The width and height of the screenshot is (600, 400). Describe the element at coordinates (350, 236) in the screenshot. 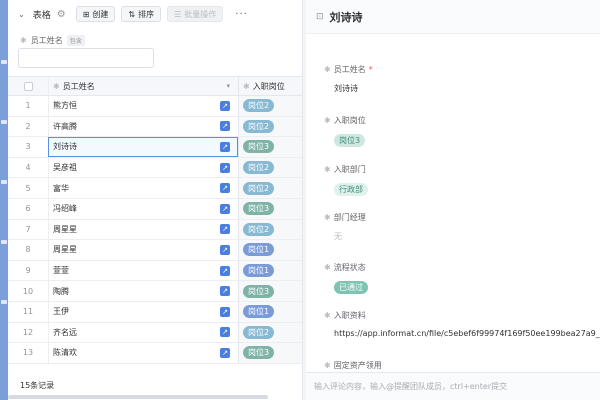

I see `field-value: 无` at that location.